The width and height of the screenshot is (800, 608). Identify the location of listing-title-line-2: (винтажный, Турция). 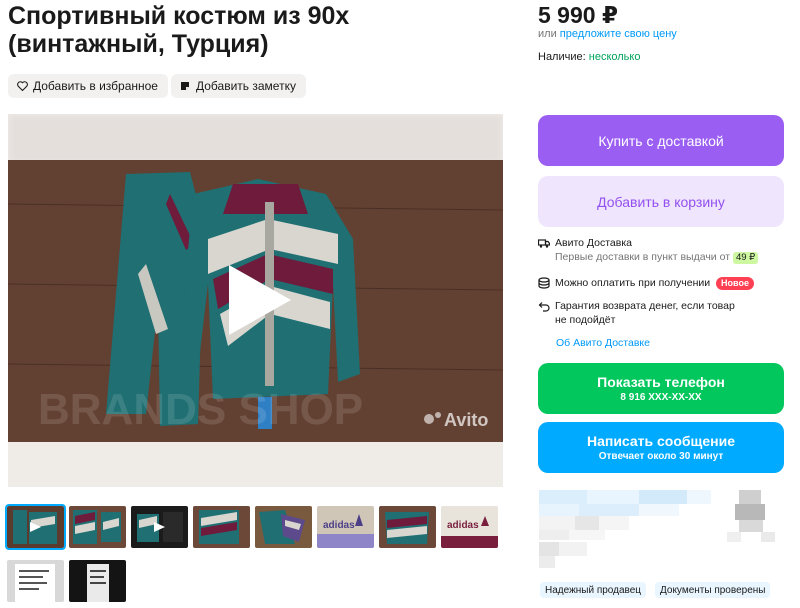
(138, 44).